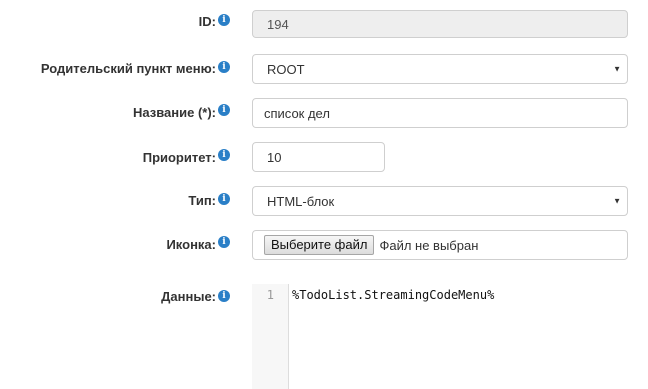 The height and width of the screenshot is (389, 648). I want to click on priority-input: 10, so click(318, 157).